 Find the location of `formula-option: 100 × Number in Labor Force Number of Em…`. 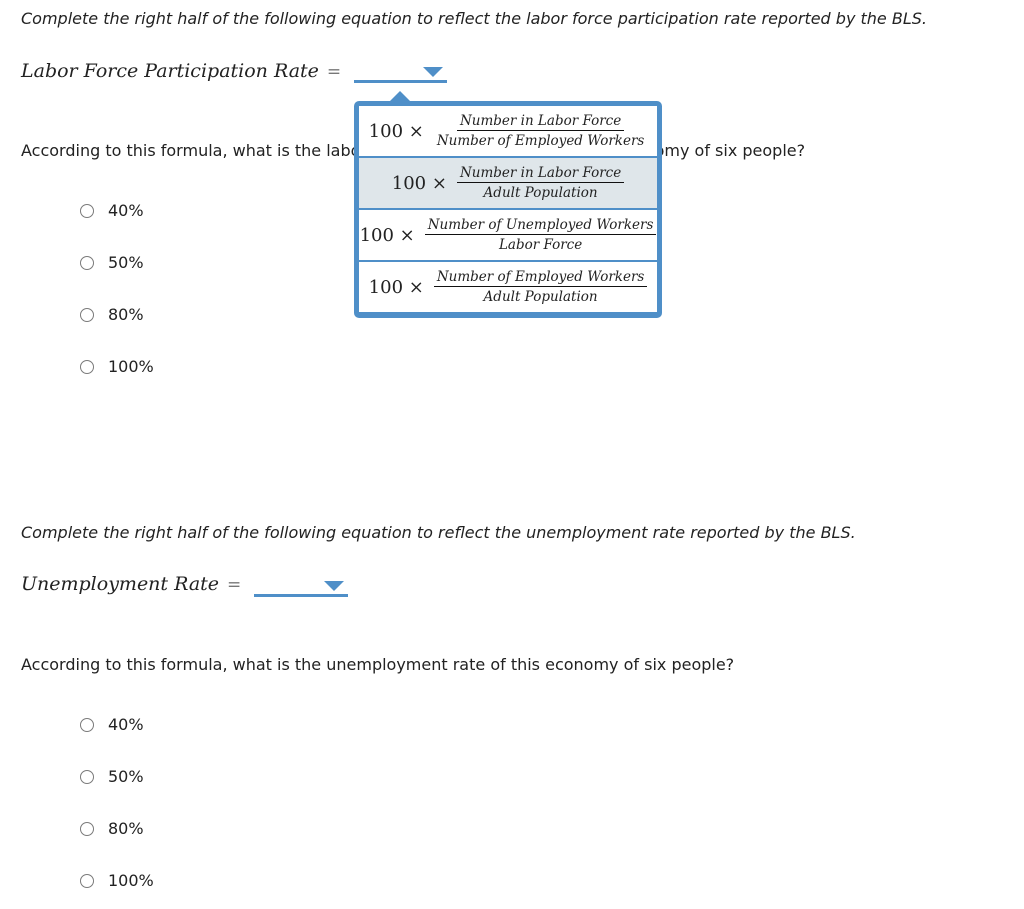

formula-option: 100 × Number in Labor Force Number of Em… is located at coordinates (508, 131).